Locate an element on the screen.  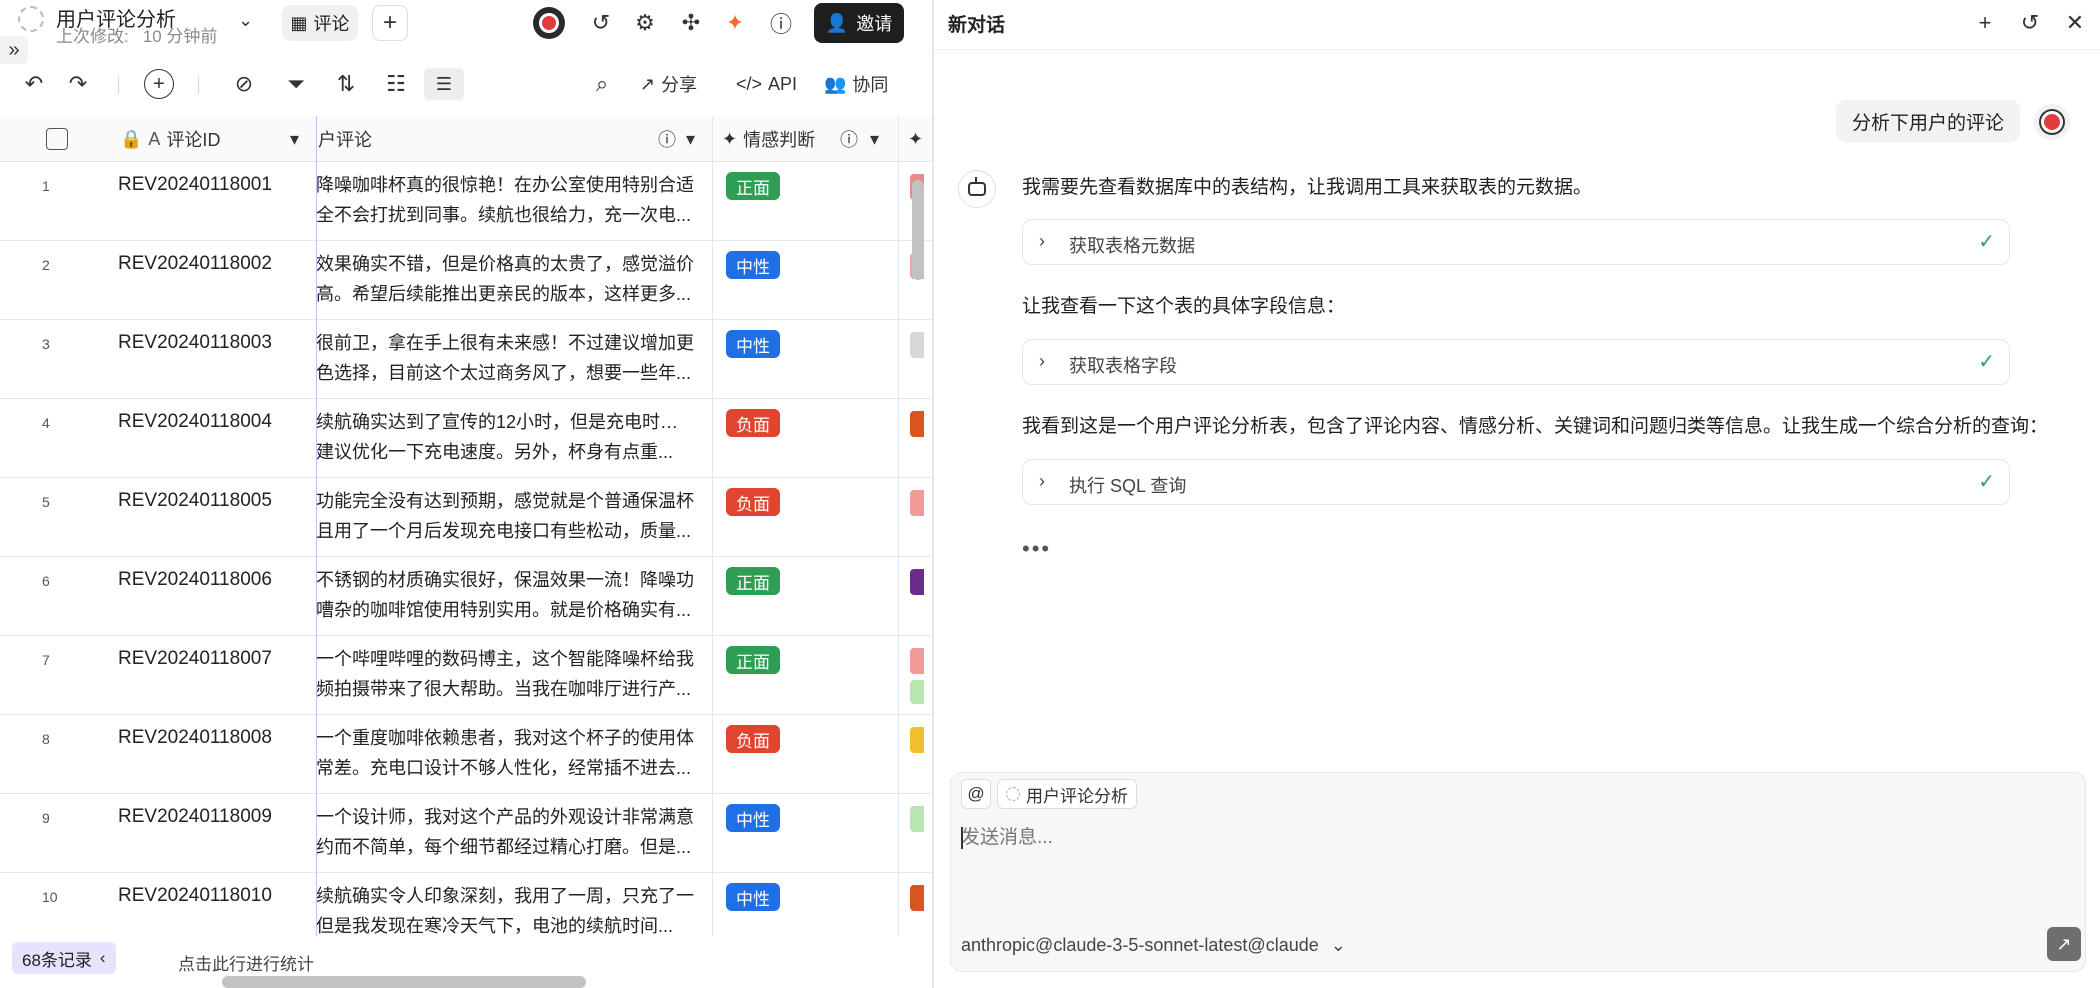
review-id: REV20240118010 is located at coordinates (195, 896).